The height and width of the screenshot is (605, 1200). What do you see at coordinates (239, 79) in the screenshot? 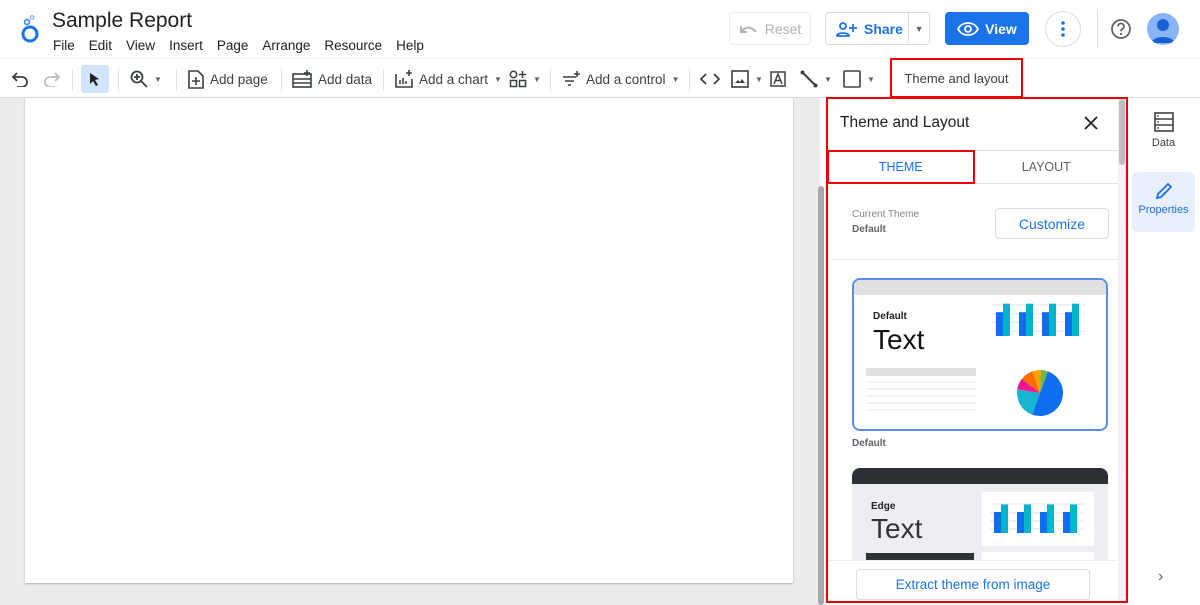
I see `add-page-label: Add page` at bounding box center [239, 79].